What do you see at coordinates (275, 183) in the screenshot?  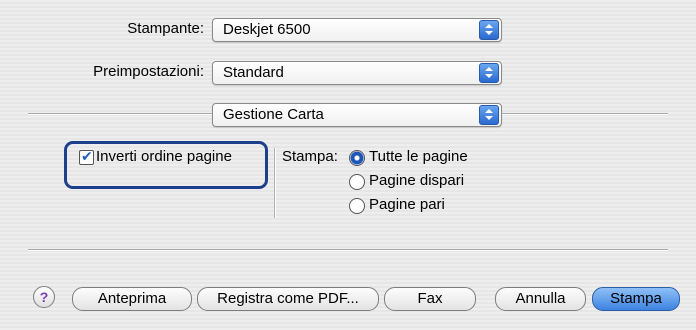 I see `vertical-divider` at bounding box center [275, 183].